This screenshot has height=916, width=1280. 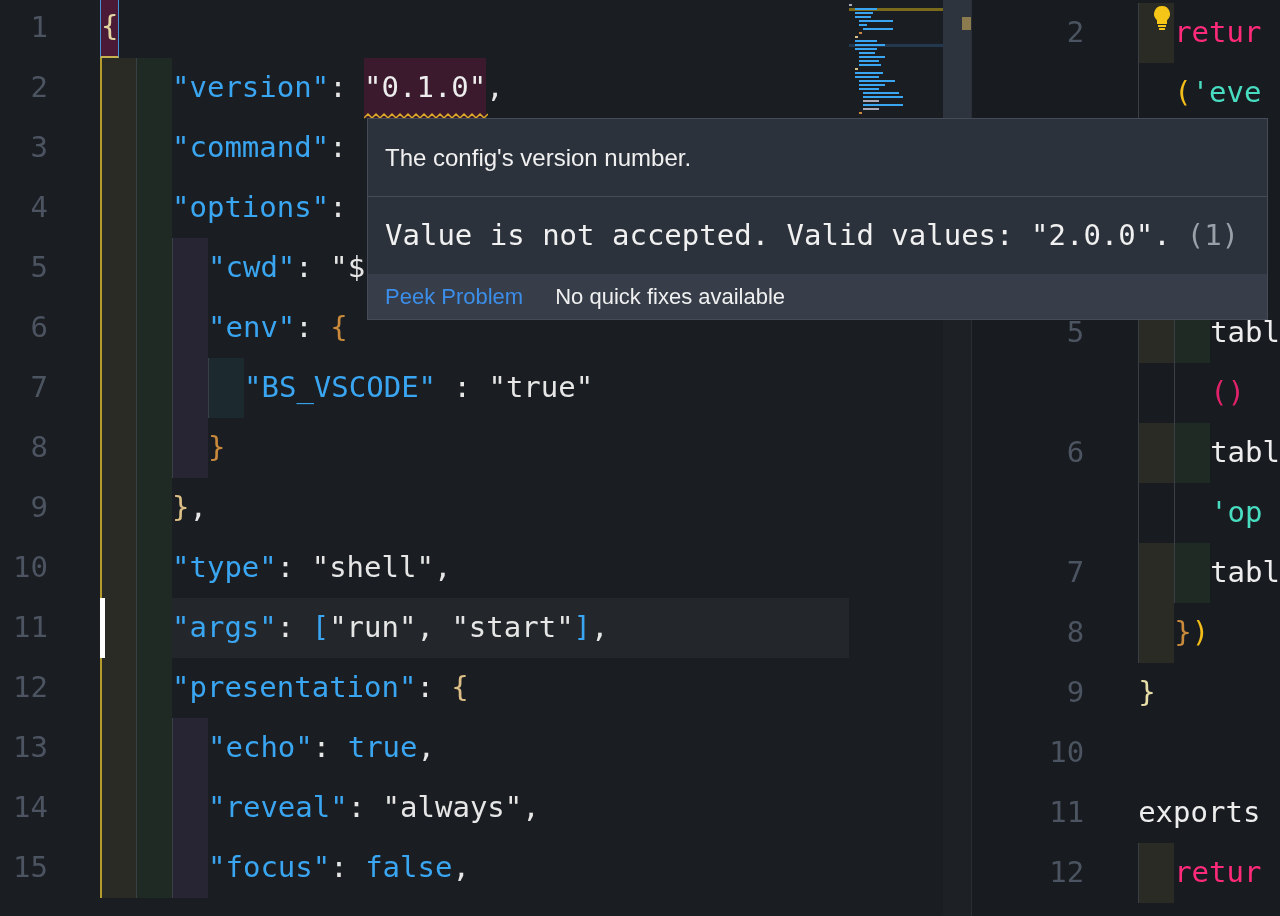 I want to click on bracket: ], so click(x=582, y=628).